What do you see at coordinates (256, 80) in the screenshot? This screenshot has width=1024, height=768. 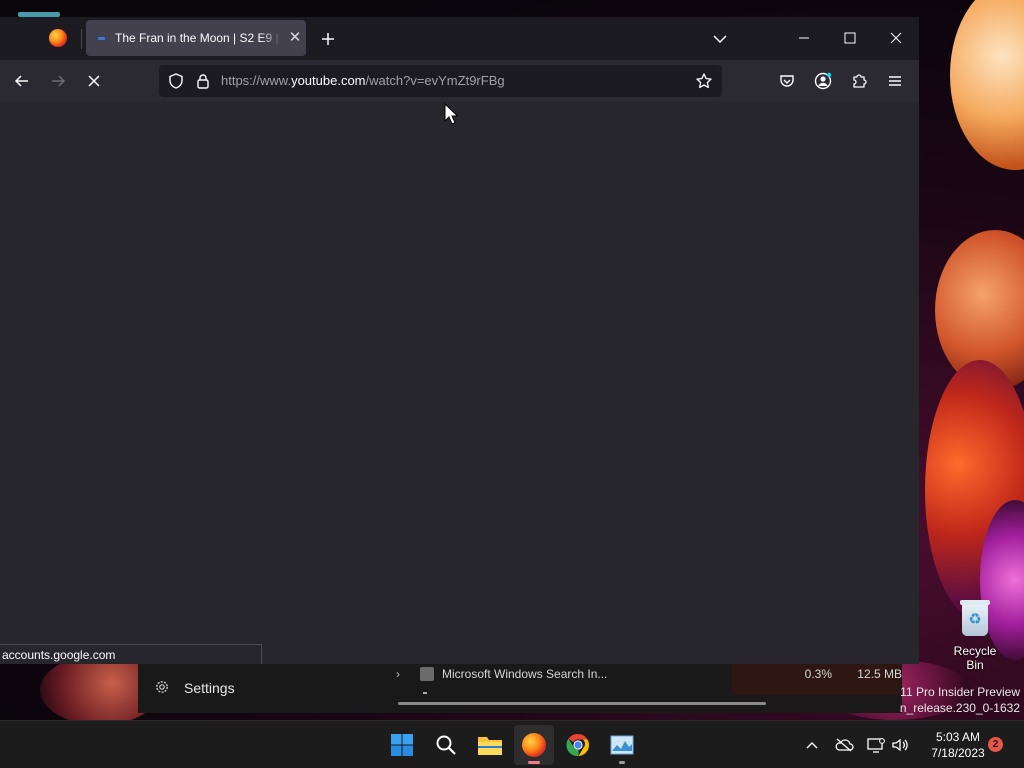 I see `url-prefix: https://www.` at bounding box center [256, 80].